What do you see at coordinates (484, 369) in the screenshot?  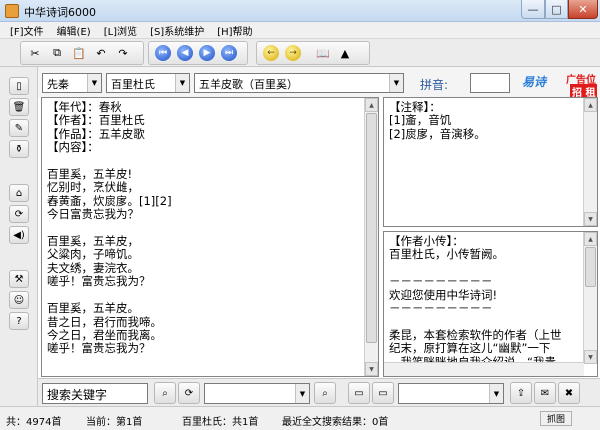 I see `bio-hscrollbar` at bounding box center [484, 369].